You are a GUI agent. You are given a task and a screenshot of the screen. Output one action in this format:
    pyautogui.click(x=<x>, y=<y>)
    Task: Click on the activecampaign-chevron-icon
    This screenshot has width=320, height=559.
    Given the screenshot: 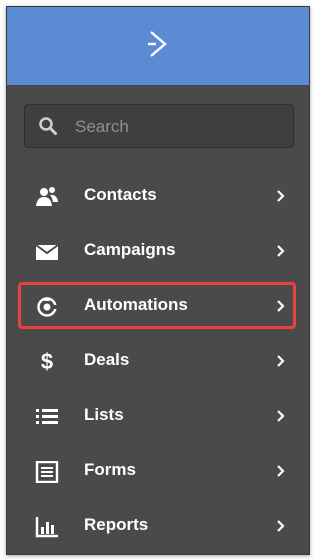 What is the action you would take?
    pyautogui.click(x=158, y=46)
    